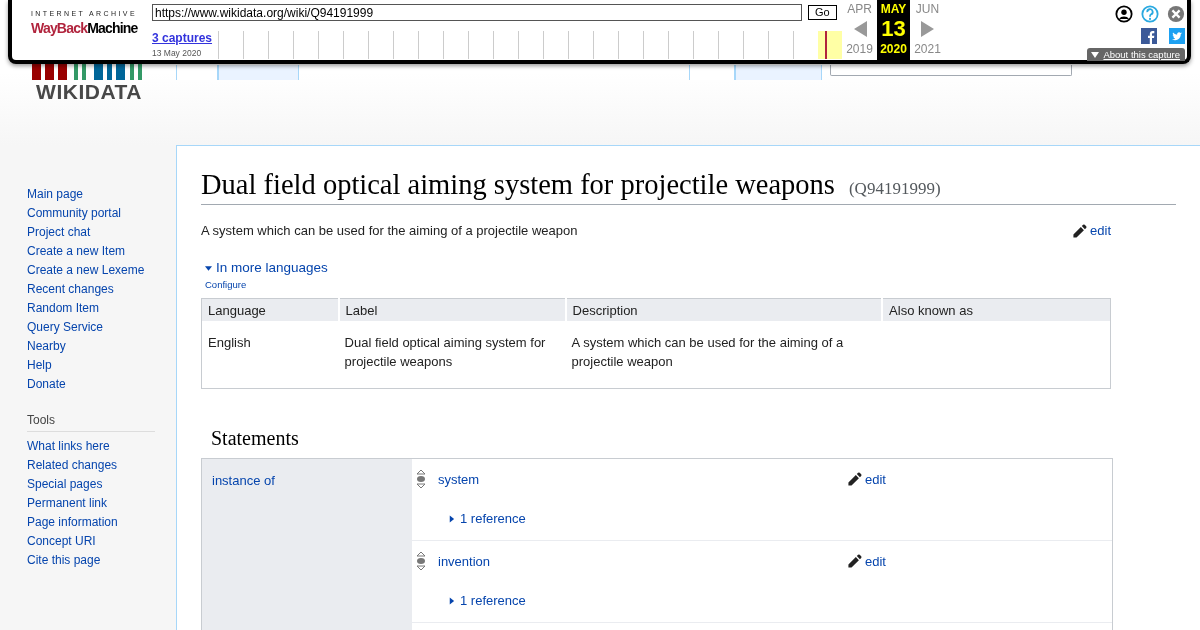 This screenshot has width=1200, height=630. I want to click on sidebar-link: Create a new Item, so click(76, 251).